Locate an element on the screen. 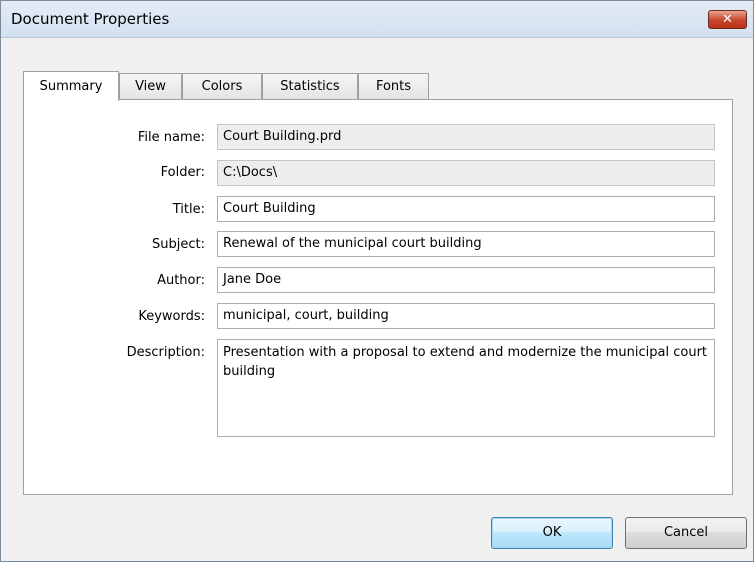 The image size is (754, 562). file-name-label: File name: is located at coordinates (171, 137).